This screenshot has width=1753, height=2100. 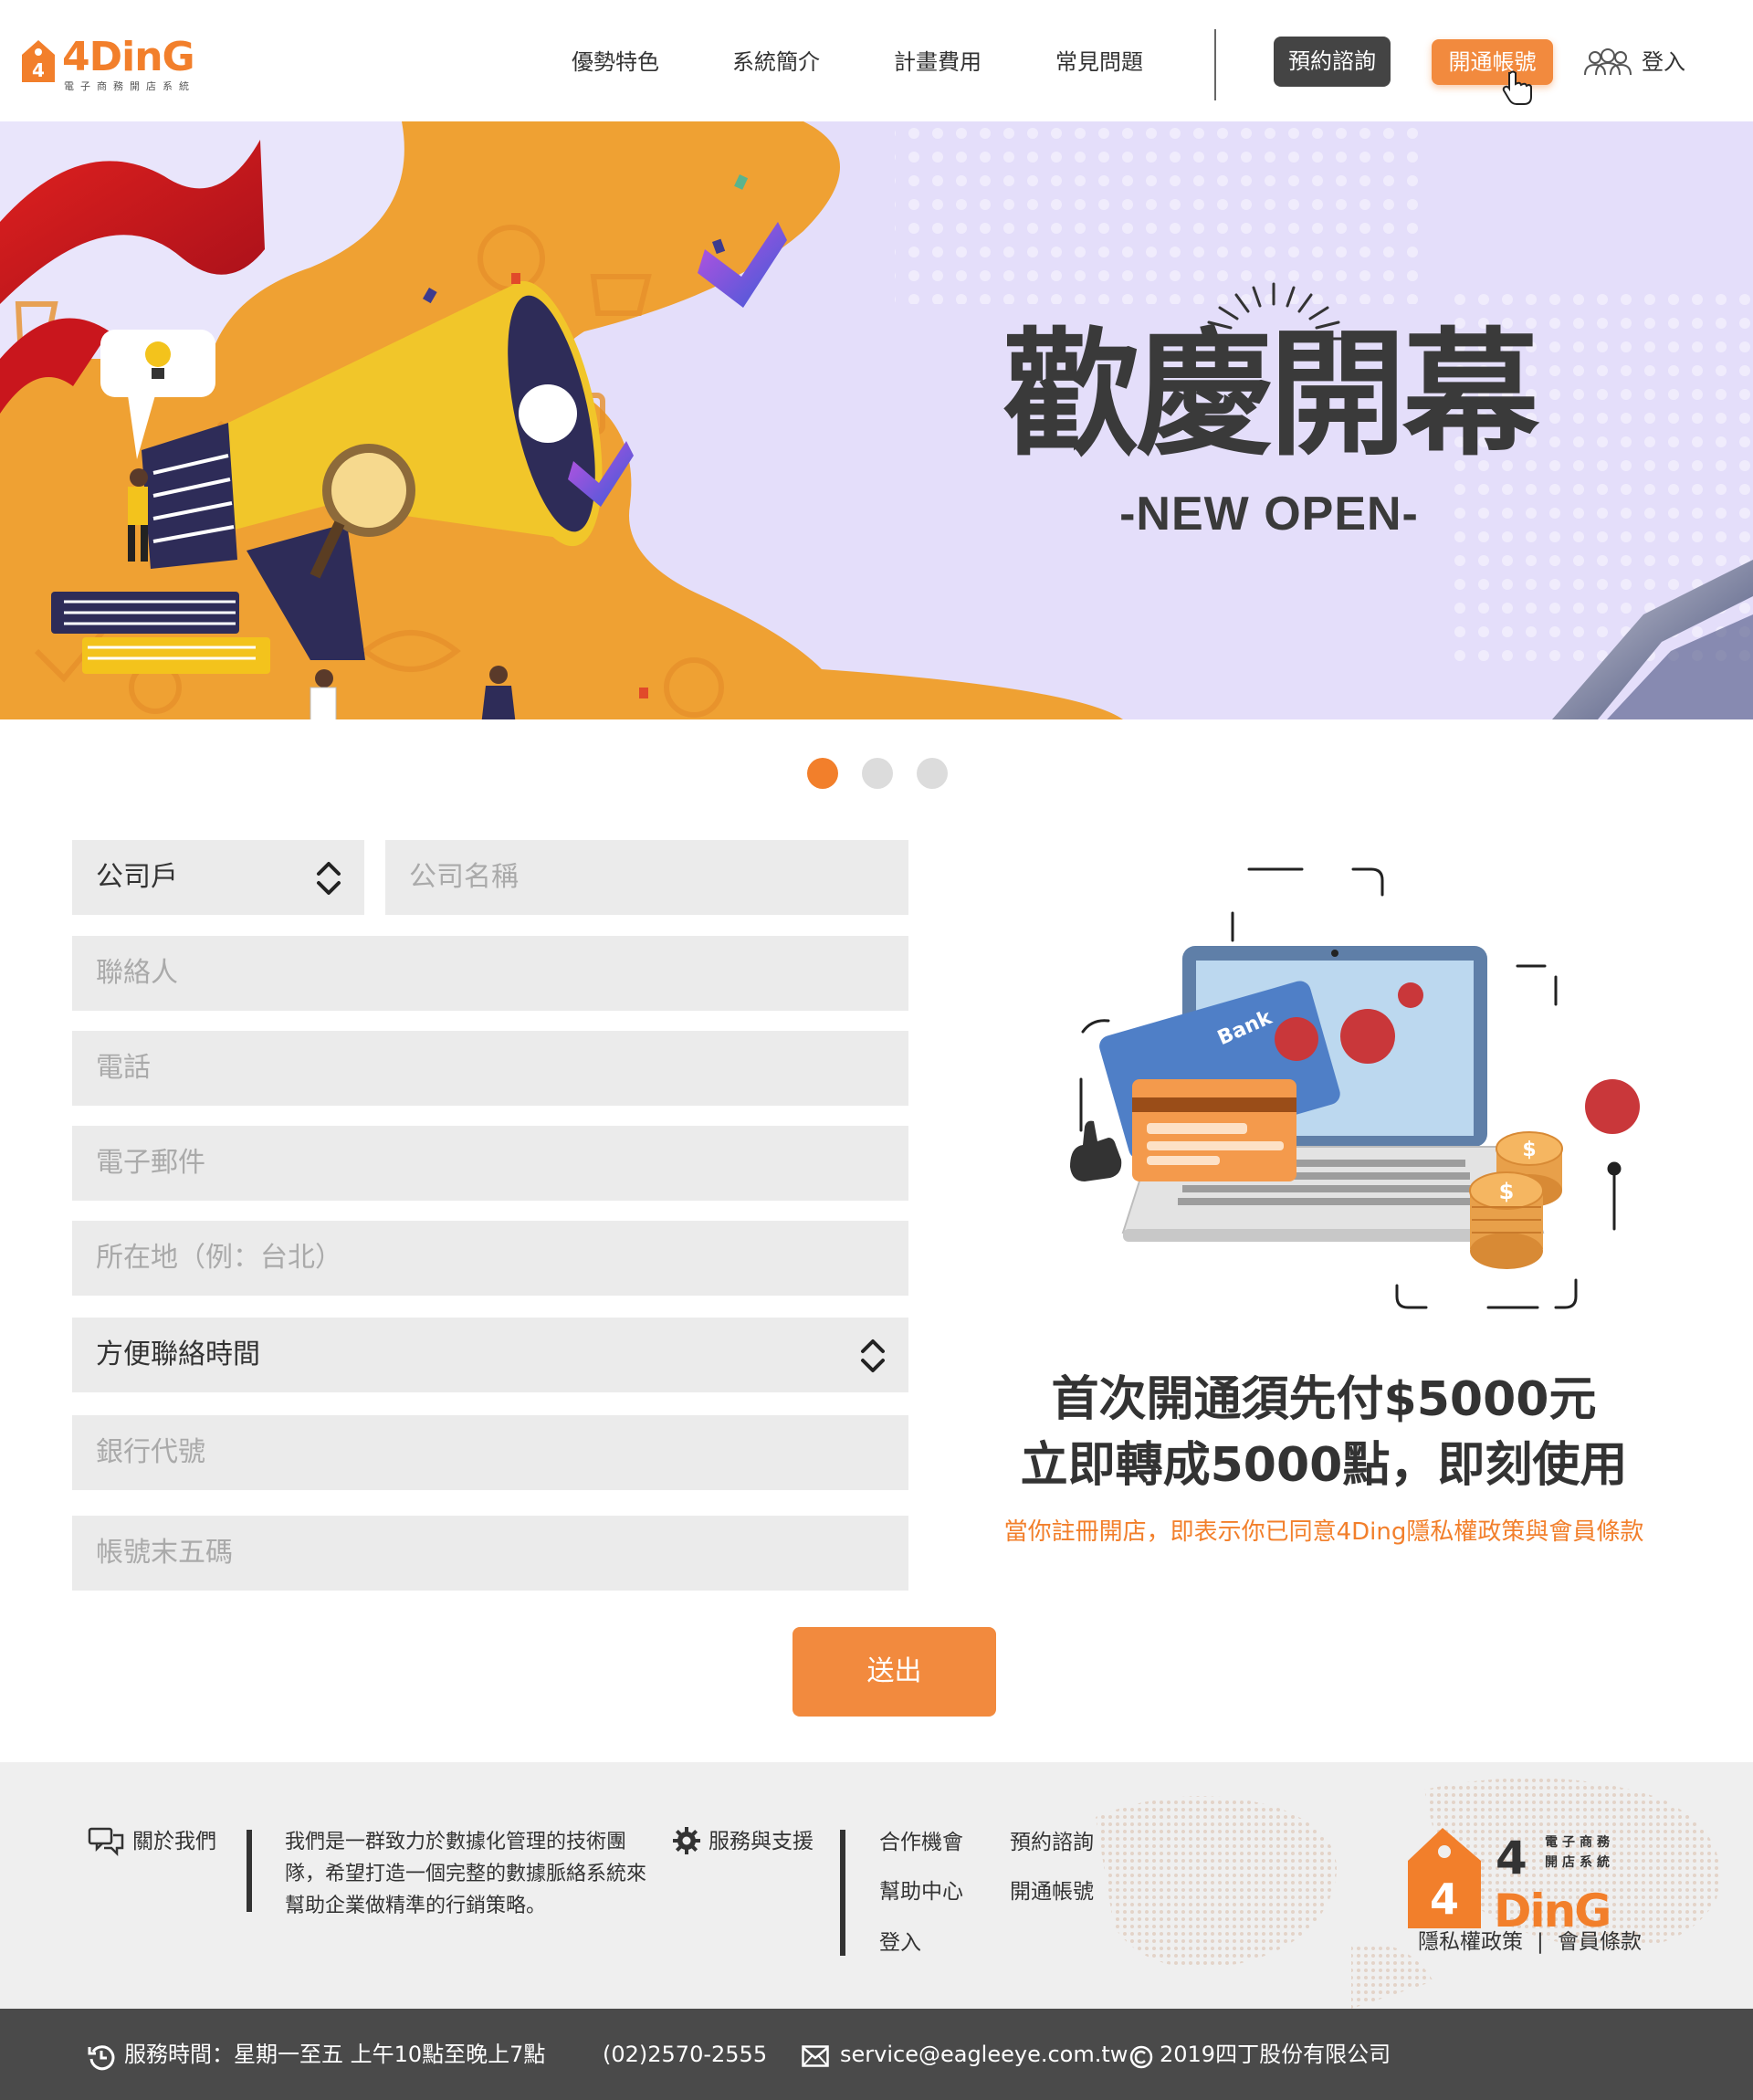 I want to click on location-input, so click(x=502, y=1258).